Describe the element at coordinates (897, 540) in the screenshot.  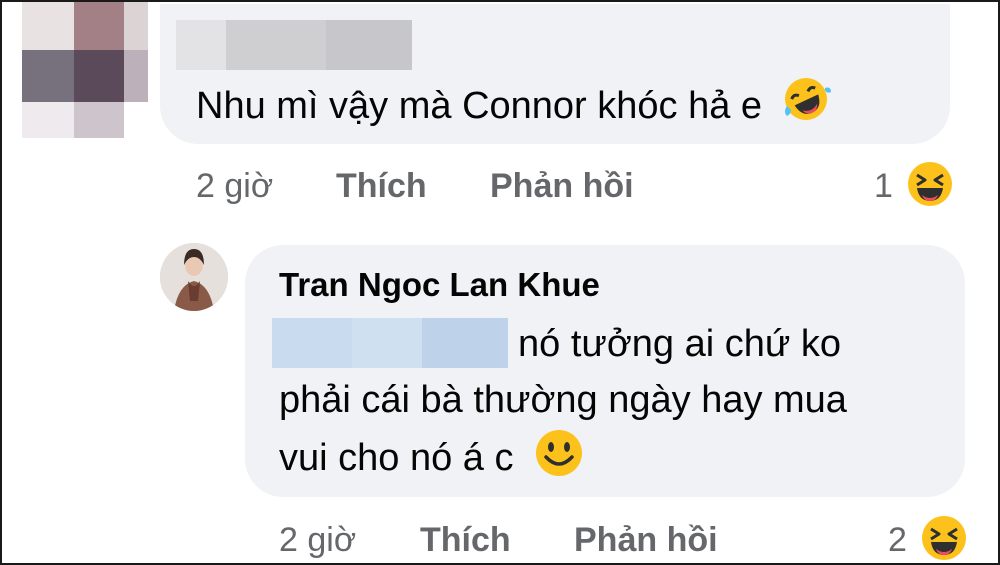
I see `reply-reaction-count: 2` at that location.